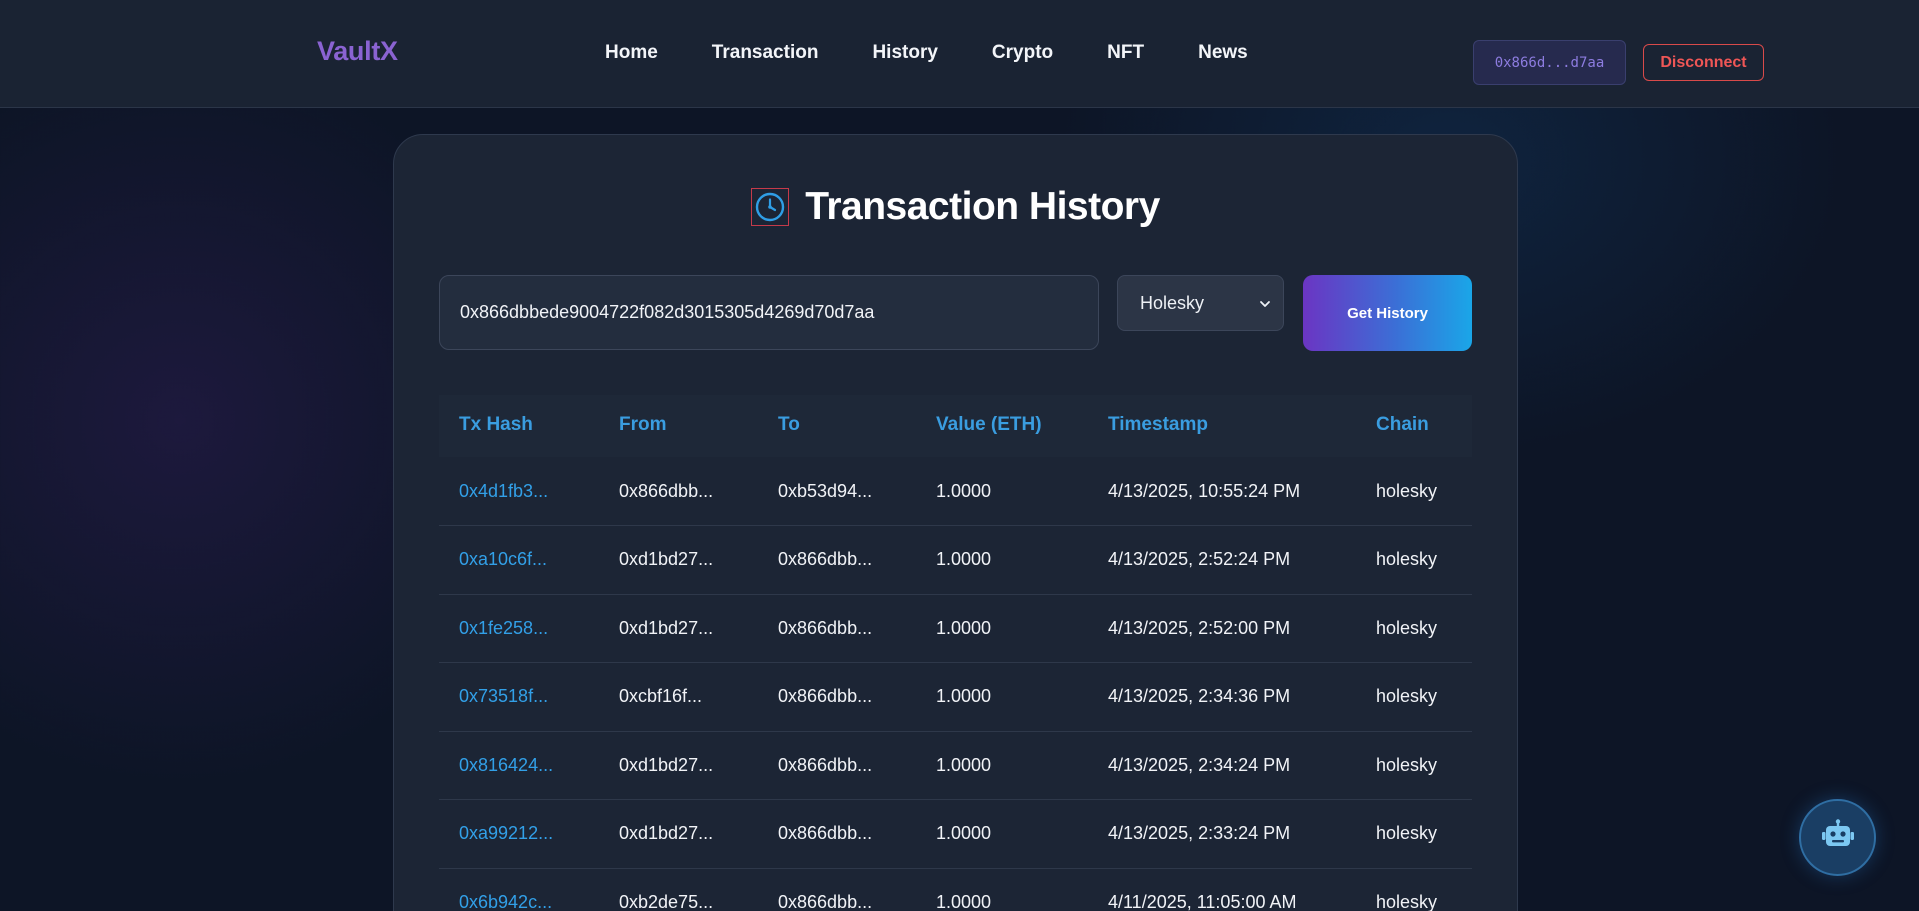 The height and width of the screenshot is (911, 1919). I want to click on chevron-down-icon, so click(1265, 303).